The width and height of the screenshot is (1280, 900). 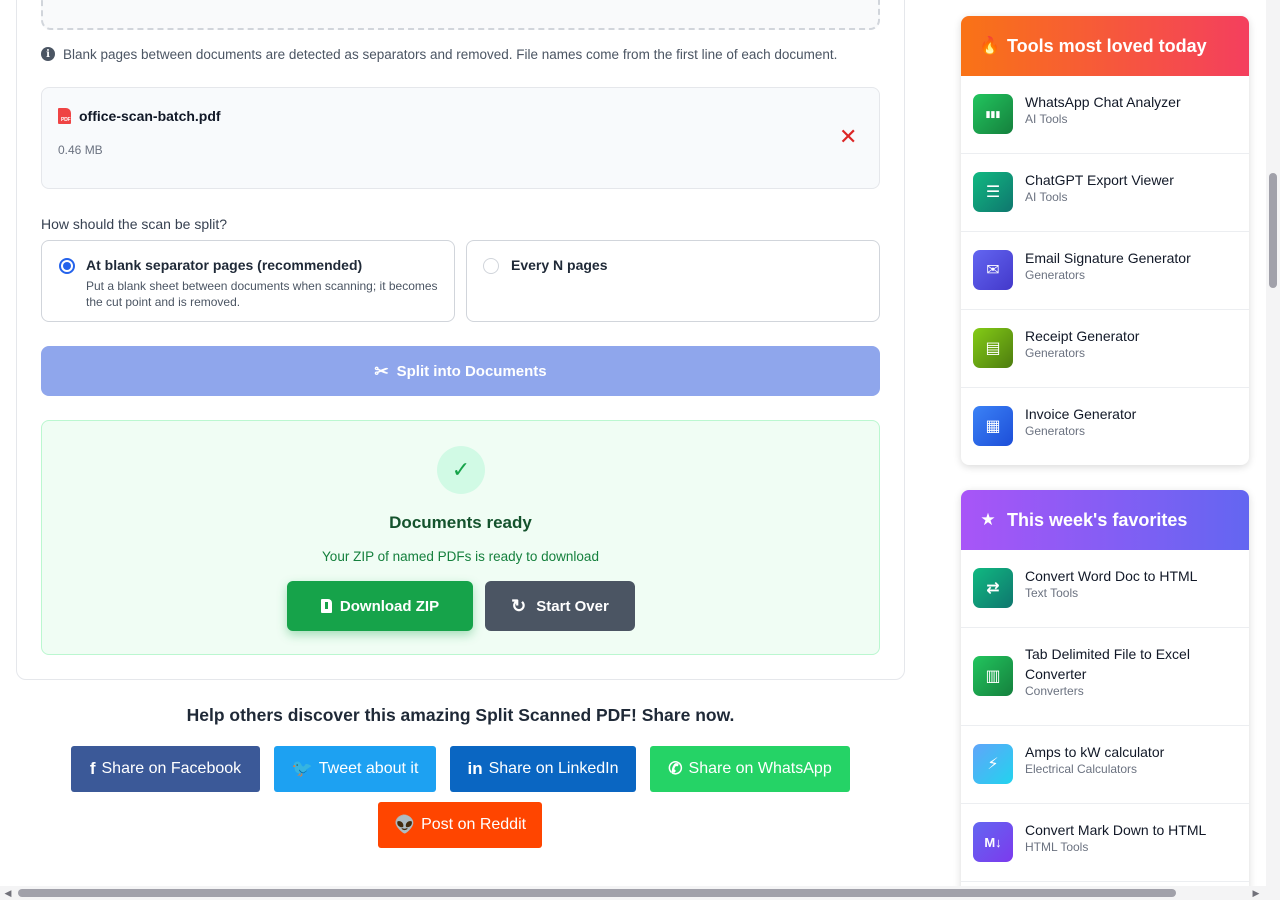 I want to click on file-size: 0.46 MB, so click(x=80, y=150).